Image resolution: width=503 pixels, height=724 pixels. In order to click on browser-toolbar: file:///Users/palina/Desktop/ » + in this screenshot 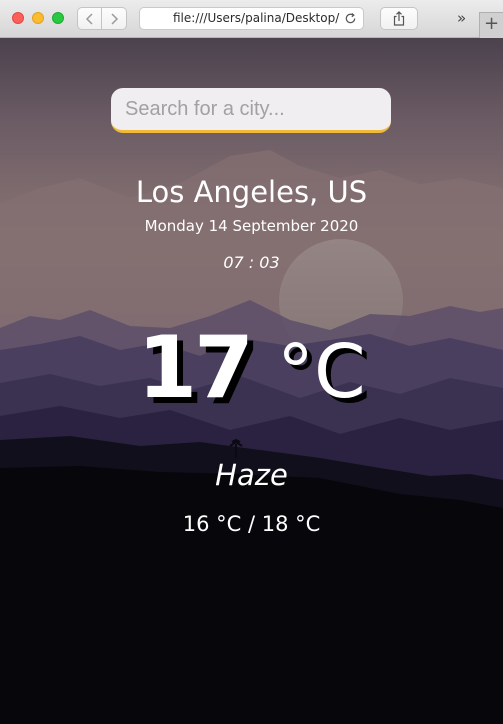, I will do `click(251, 19)`.